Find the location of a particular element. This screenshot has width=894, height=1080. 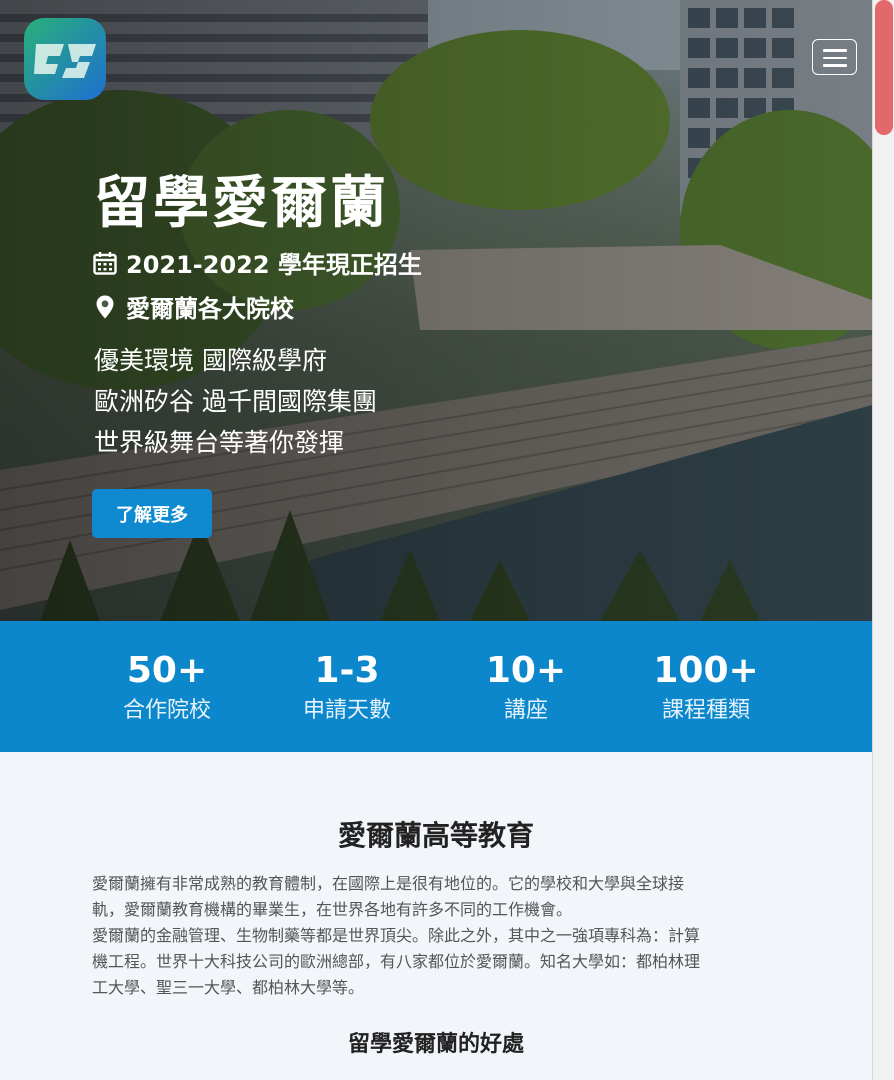

stat-label: 申請天數 is located at coordinates (346, 710).